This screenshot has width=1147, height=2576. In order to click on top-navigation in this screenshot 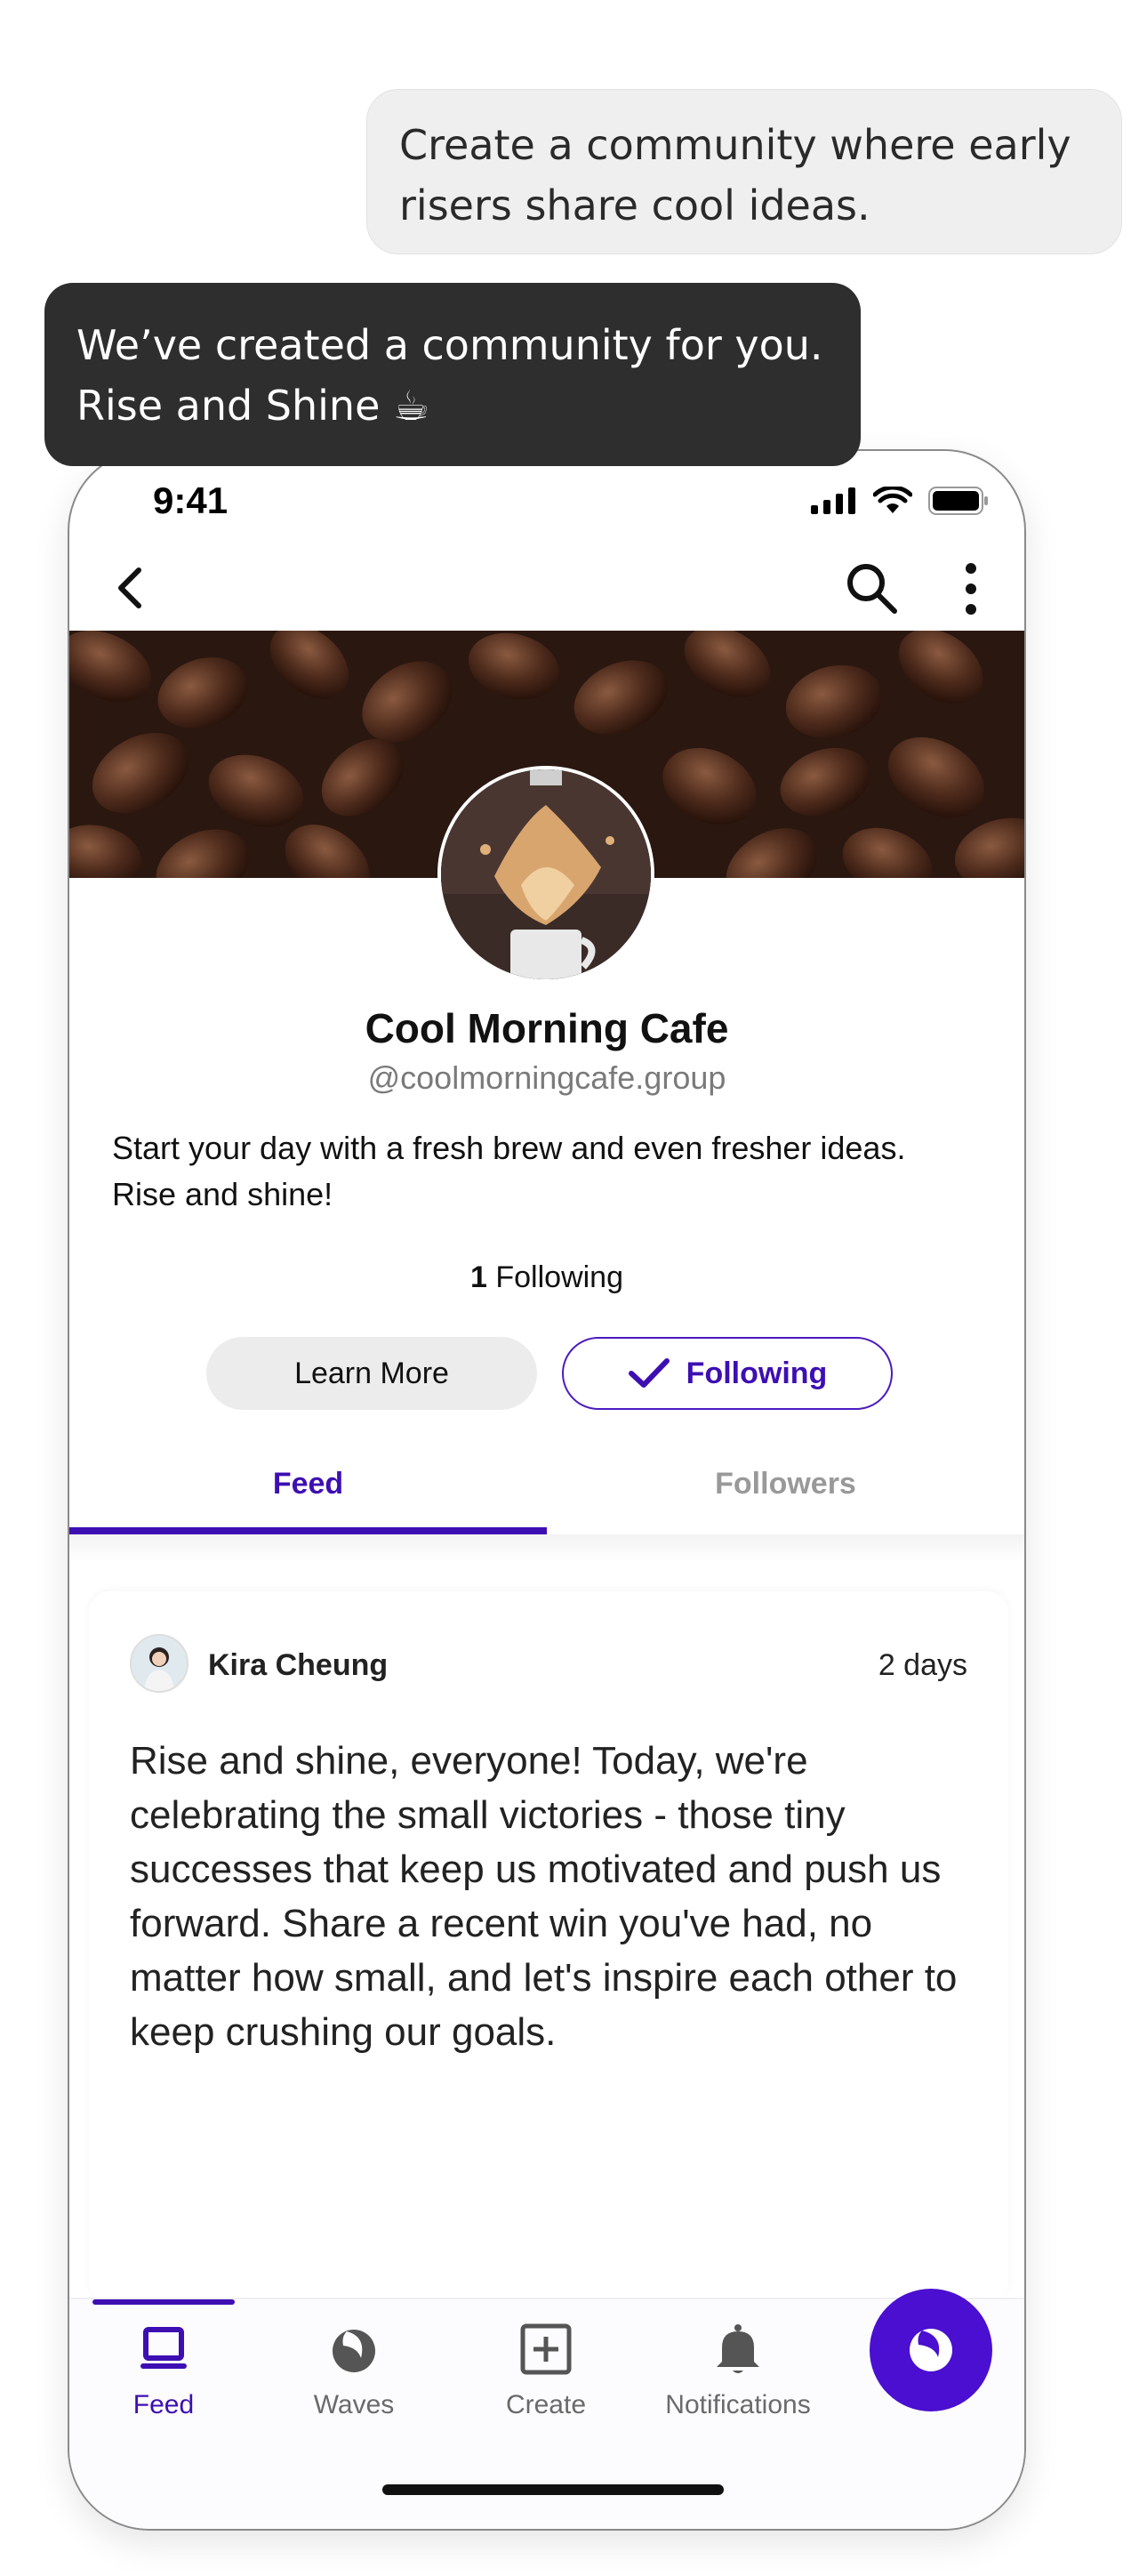, I will do `click(546, 589)`.